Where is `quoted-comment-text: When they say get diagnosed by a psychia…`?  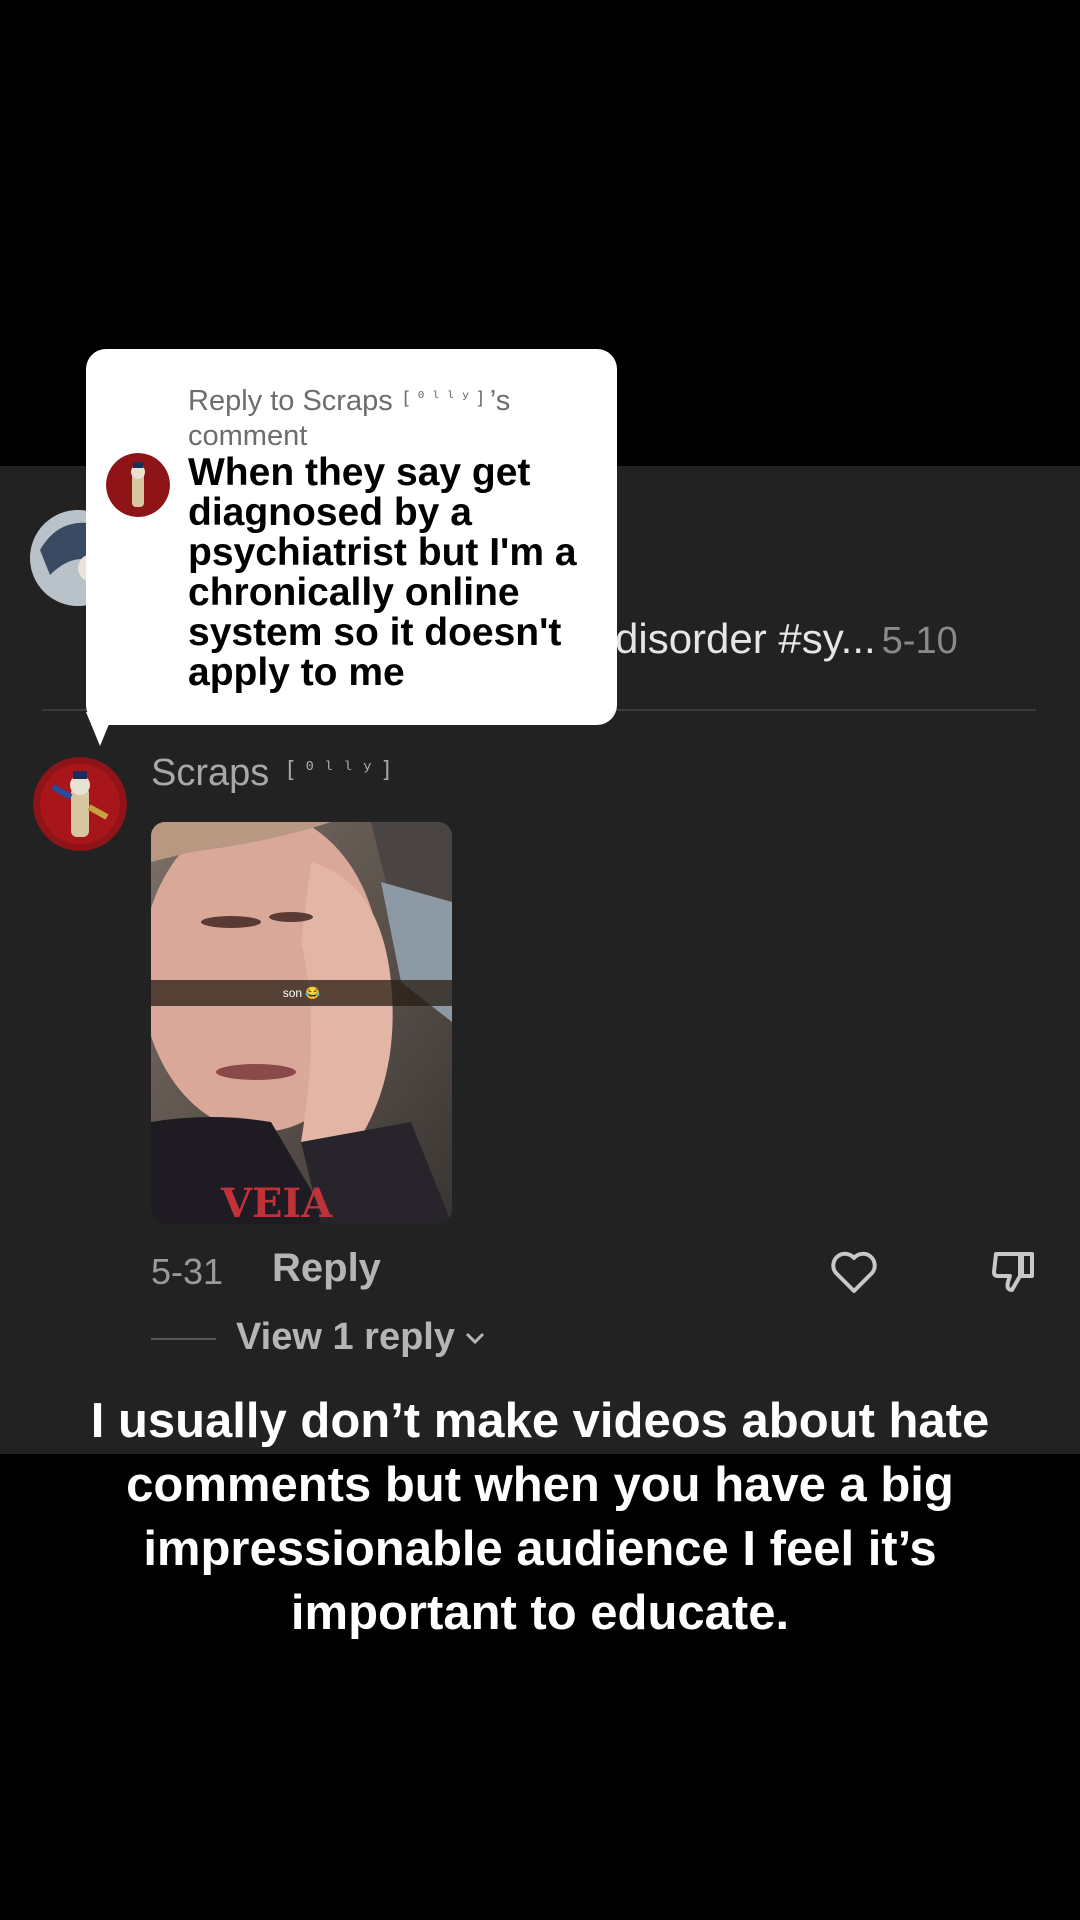
quoted-comment-text: When they say get diagnosed by a psychia… is located at coordinates (382, 572).